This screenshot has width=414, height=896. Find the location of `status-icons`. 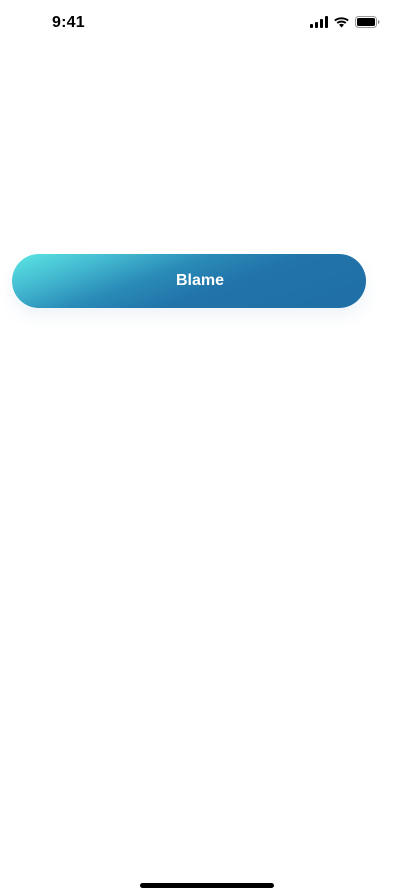

status-icons is located at coordinates (345, 22).